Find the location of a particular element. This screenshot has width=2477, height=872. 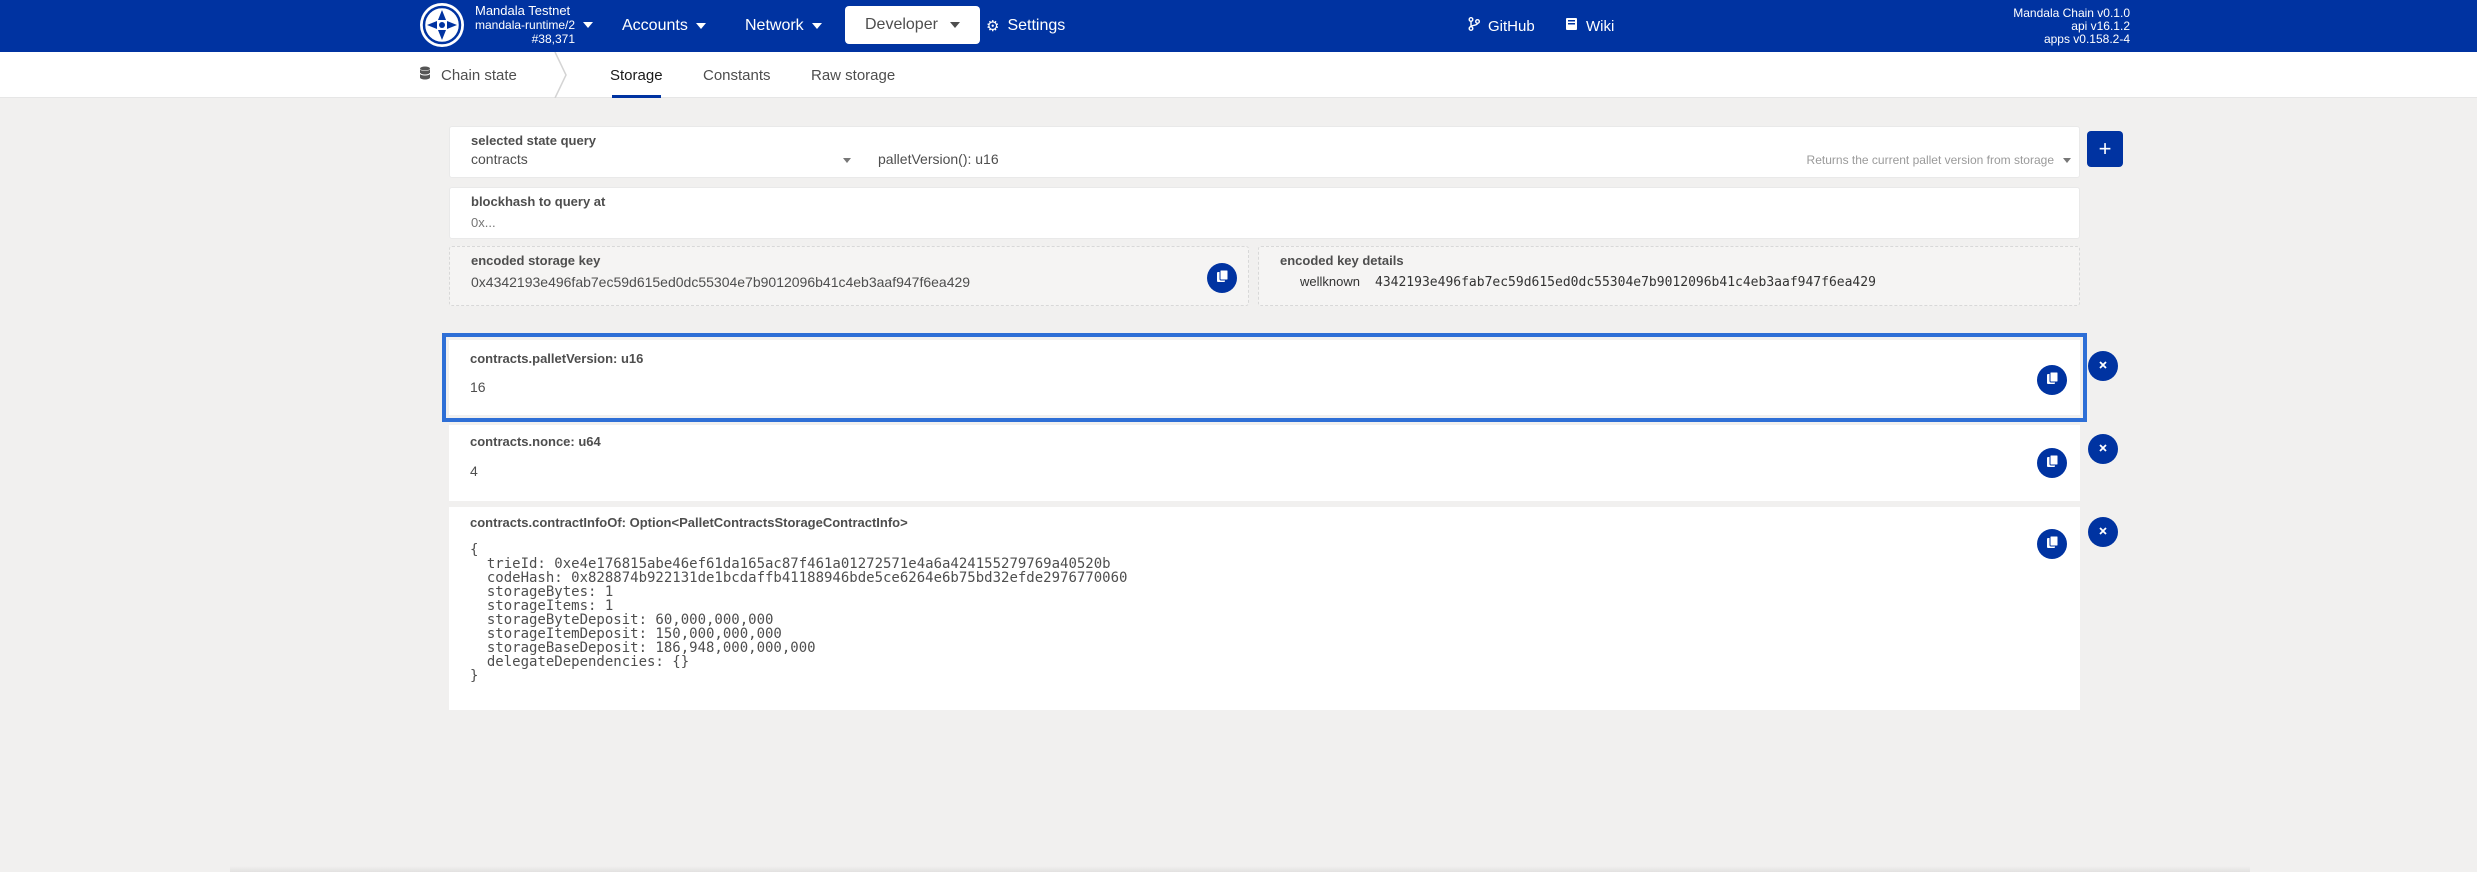

encoded-key-label: encoded storage key is located at coordinates (536, 260).